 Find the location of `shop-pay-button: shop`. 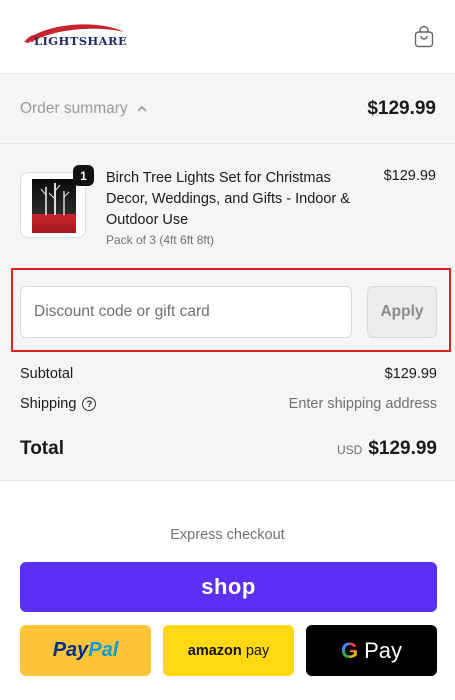

shop-pay-button: shop is located at coordinates (228, 587).